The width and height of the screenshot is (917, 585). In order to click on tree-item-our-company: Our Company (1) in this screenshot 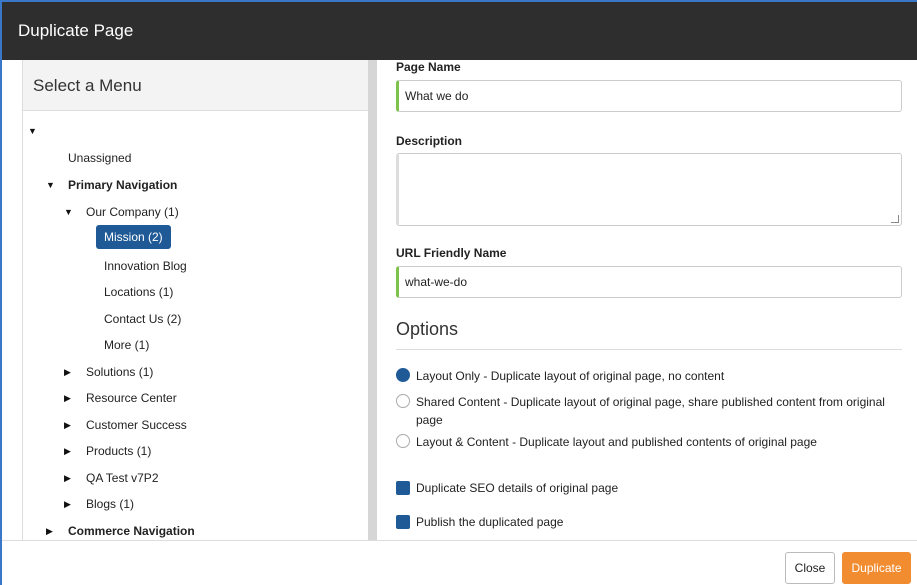, I will do `click(132, 212)`.